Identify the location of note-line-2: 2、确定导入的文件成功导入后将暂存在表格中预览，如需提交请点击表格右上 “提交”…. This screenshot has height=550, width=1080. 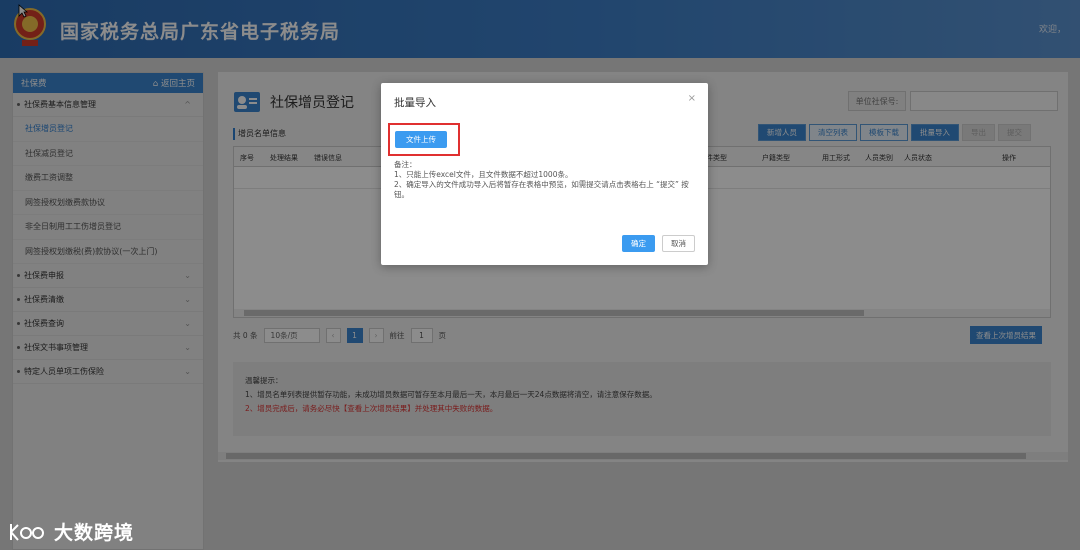
(541, 189).